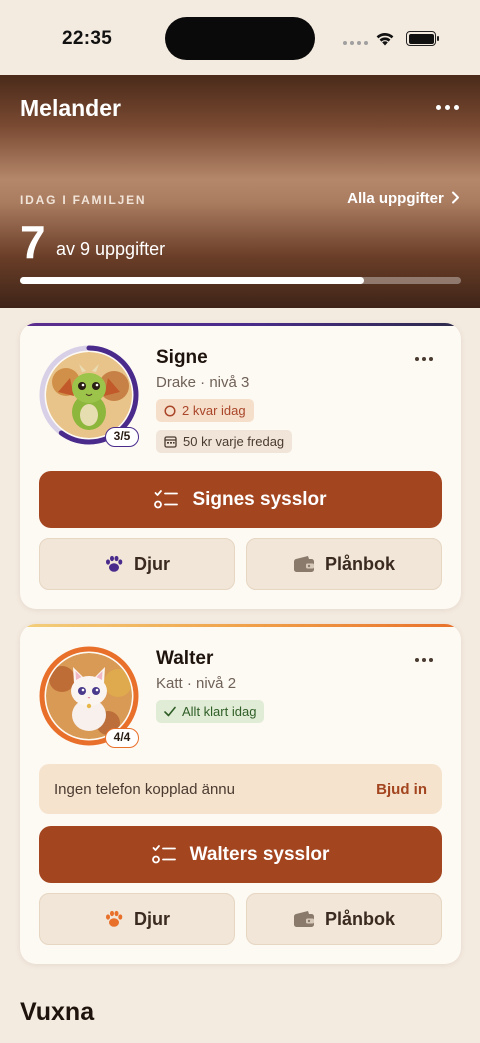 The image size is (480, 1043). What do you see at coordinates (401, 789) in the screenshot?
I see `invite-link: Bjud in` at bounding box center [401, 789].